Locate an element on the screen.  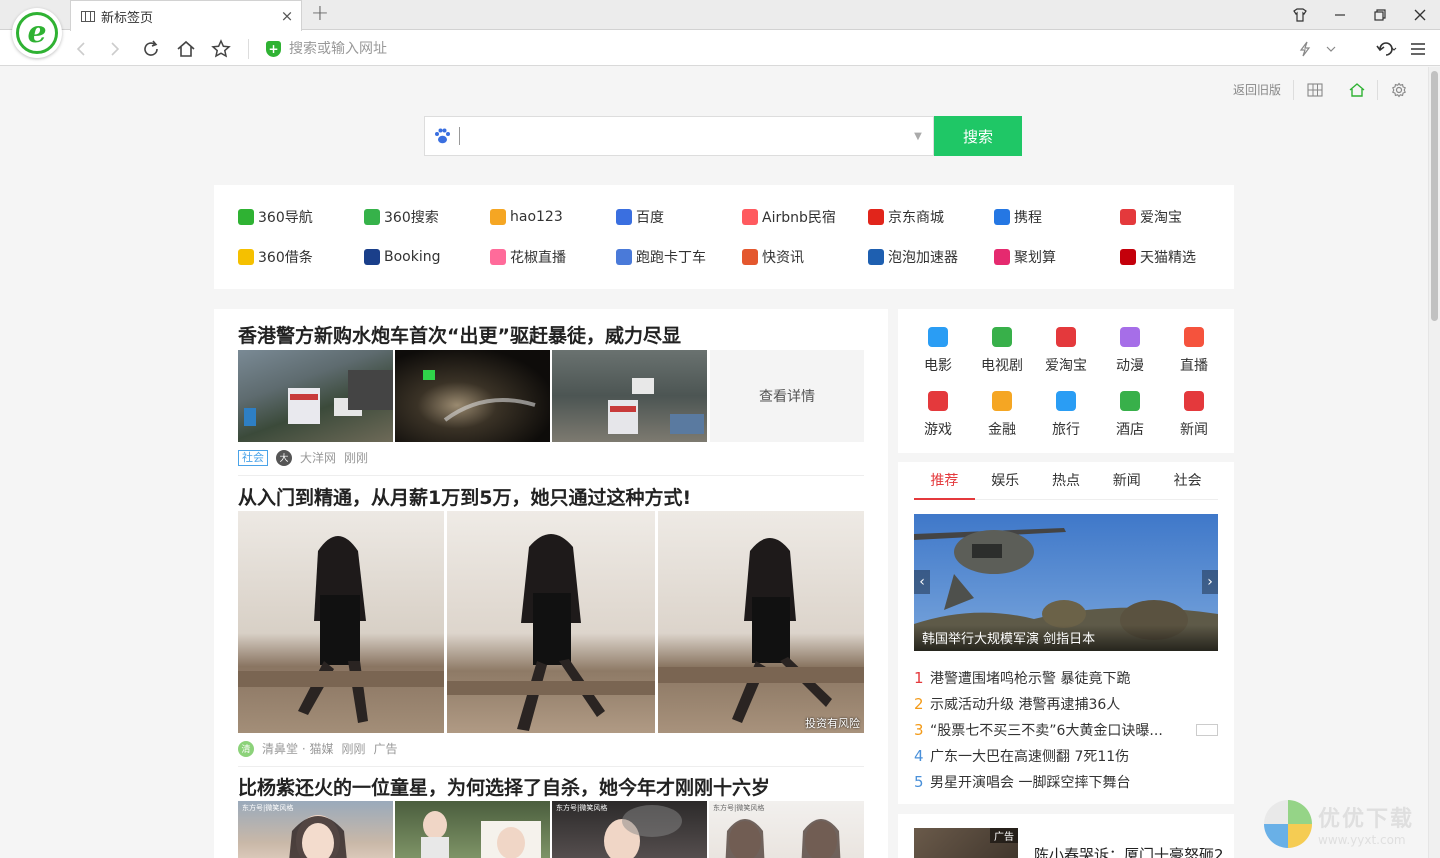
category-finance: 金融 is located at coordinates (1002, 415).